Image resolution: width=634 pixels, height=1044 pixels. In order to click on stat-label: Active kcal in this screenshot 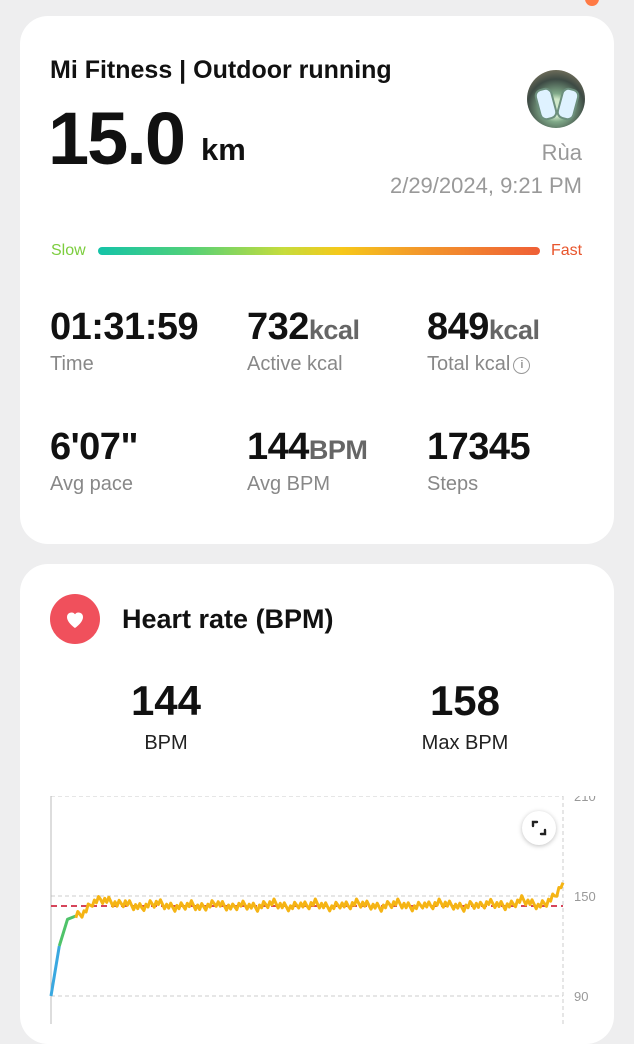, I will do `click(295, 364)`.